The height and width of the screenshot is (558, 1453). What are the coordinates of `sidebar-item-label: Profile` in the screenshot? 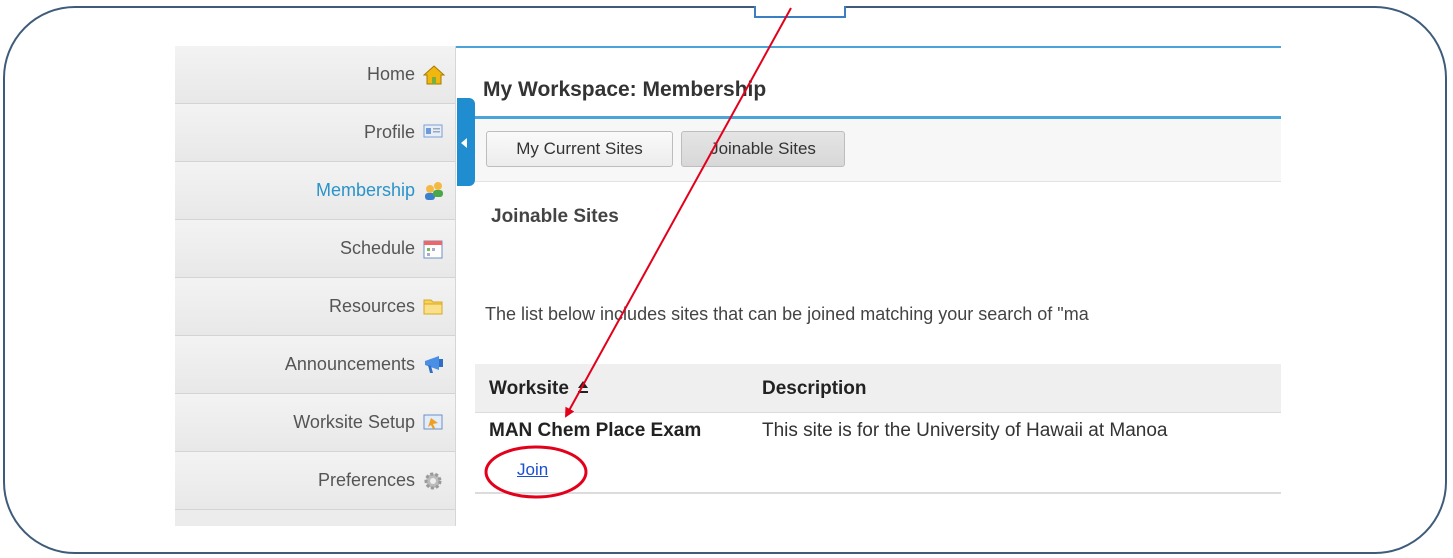 It's located at (389, 132).